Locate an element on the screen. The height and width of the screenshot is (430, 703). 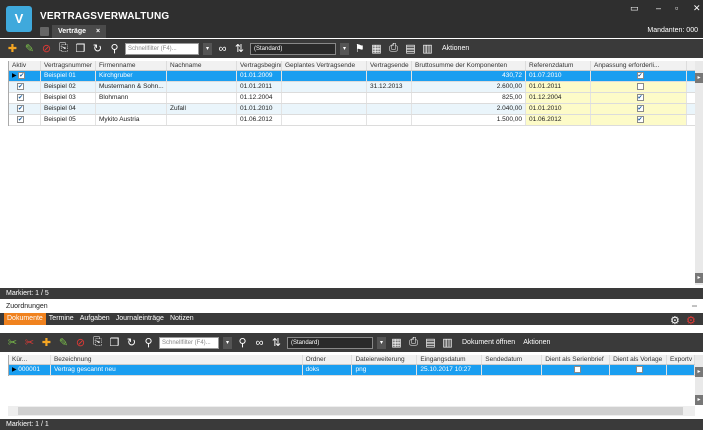
col-vorlage: Dient als Vorlage is located at coordinates (639, 359).